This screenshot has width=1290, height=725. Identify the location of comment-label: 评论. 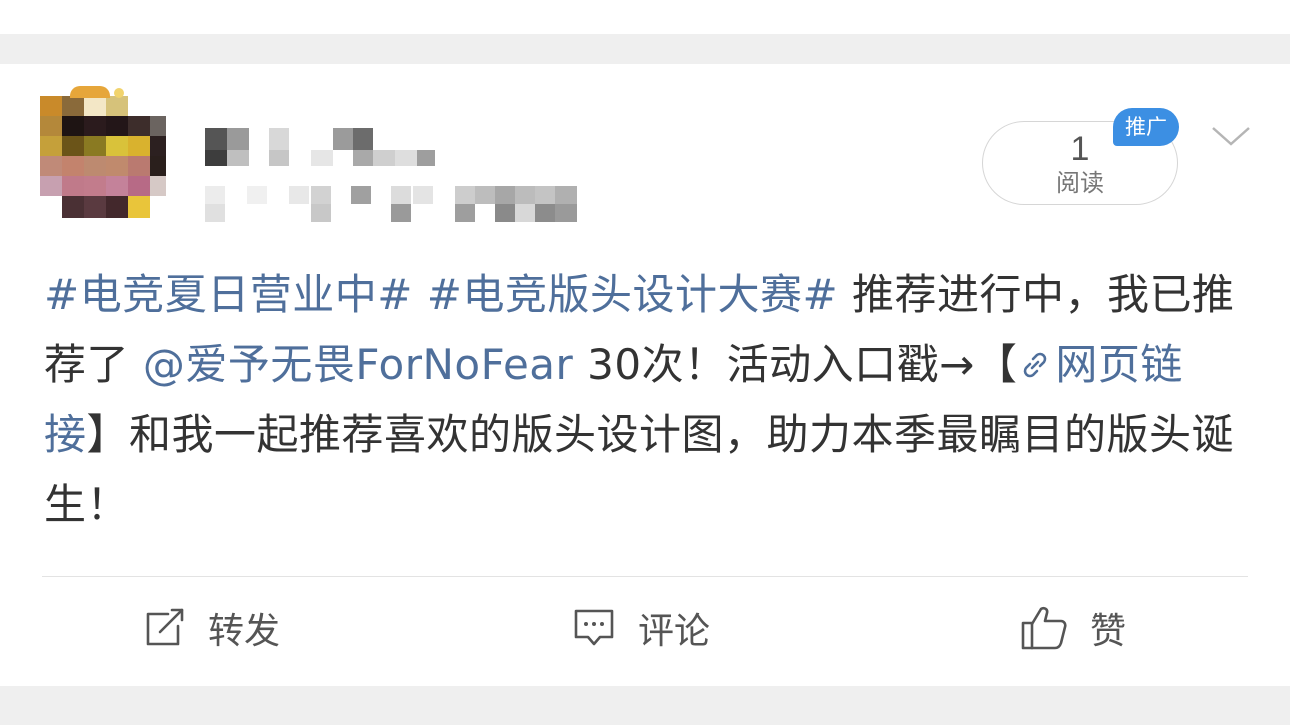
(674, 631).